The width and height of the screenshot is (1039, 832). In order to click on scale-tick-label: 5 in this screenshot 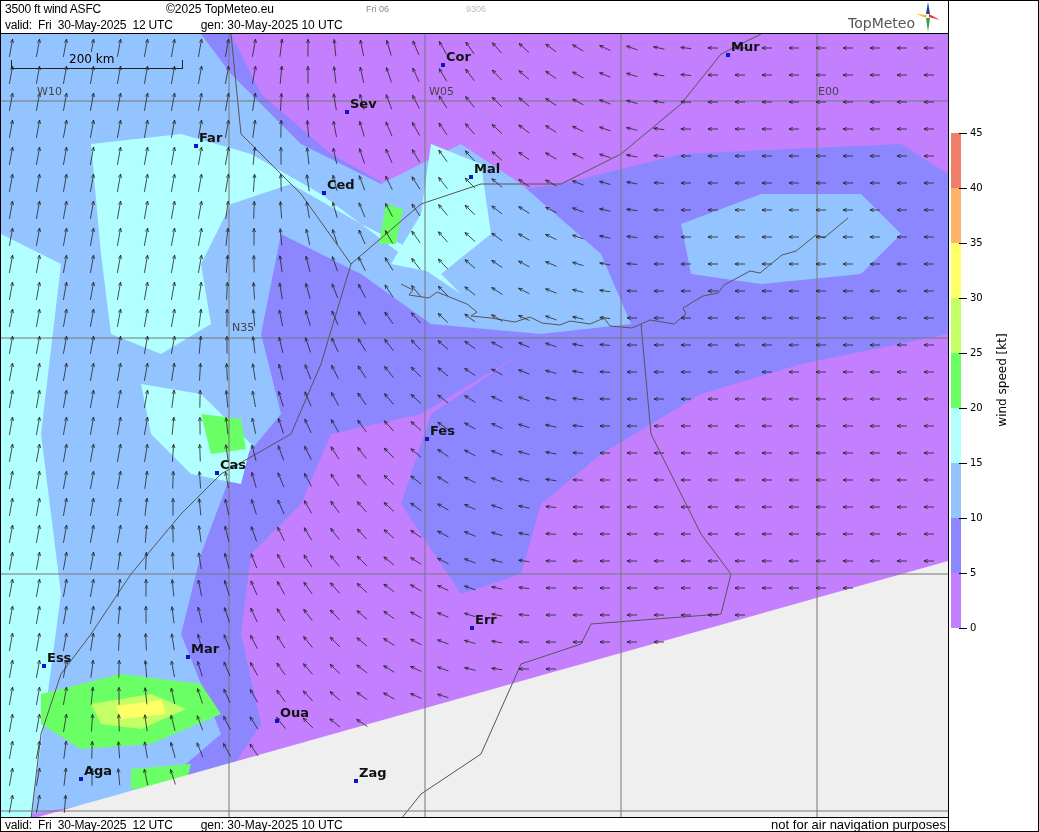, I will do `click(974, 573)`.